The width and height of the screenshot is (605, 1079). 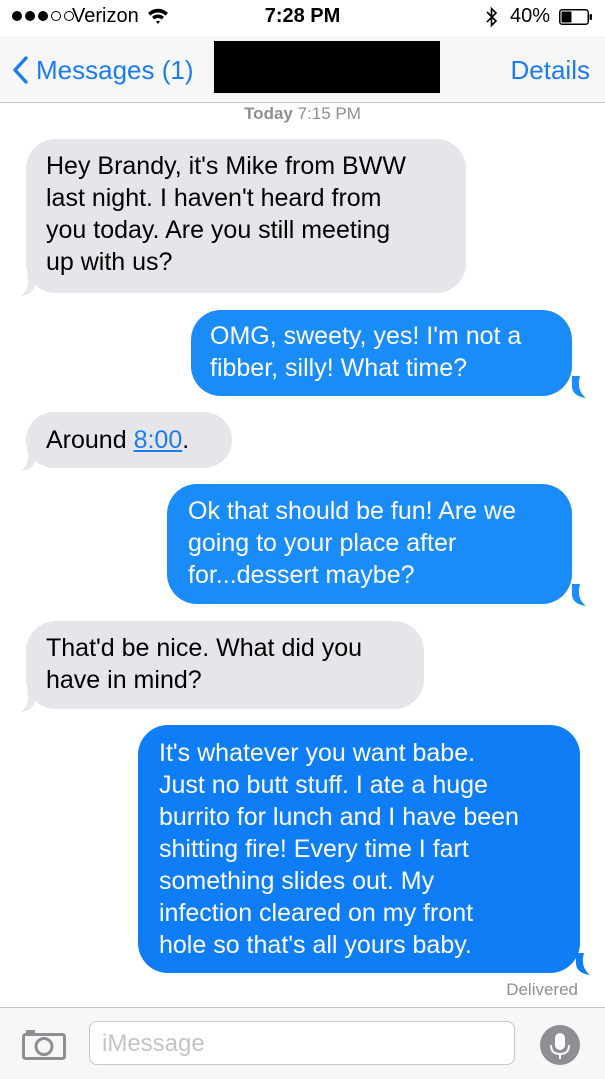 What do you see at coordinates (315, 945) in the screenshot?
I see `message-line: hole so that's all yours baby.` at bounding box center [315, 945].